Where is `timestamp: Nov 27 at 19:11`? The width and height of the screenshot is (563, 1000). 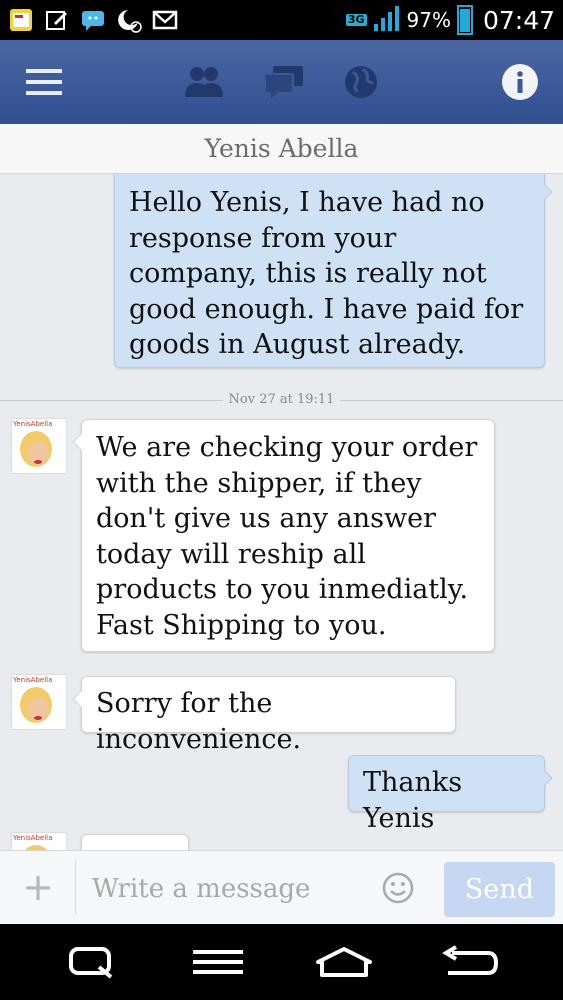
timestamp: Nov 27 at 19:11 is located at coordinates (281, 399).